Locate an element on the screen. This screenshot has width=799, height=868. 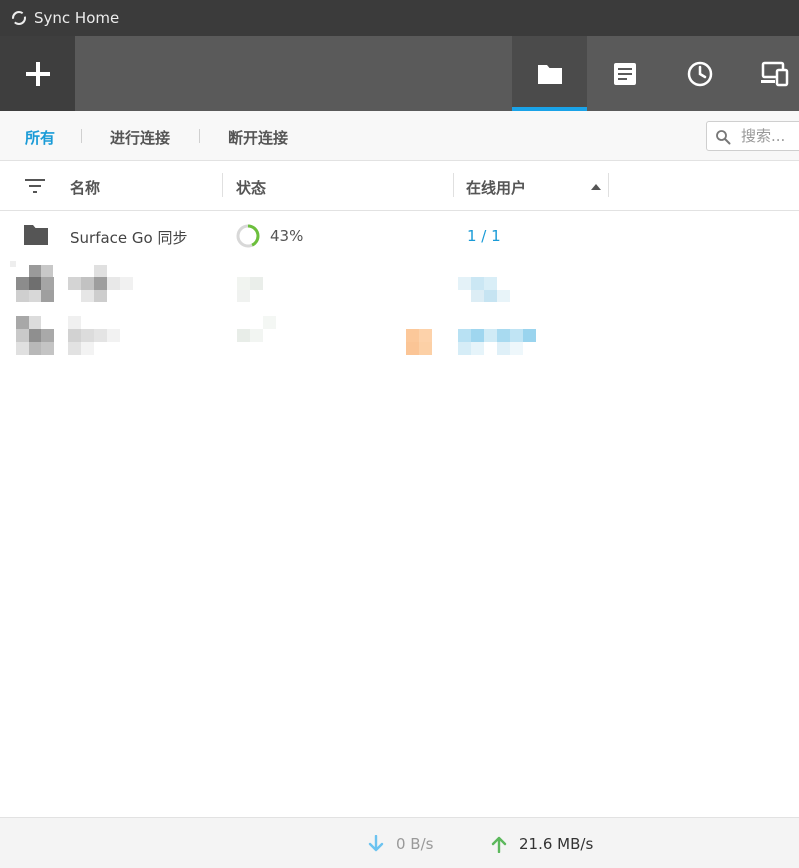
search-box is located at coordinates (752, 136).